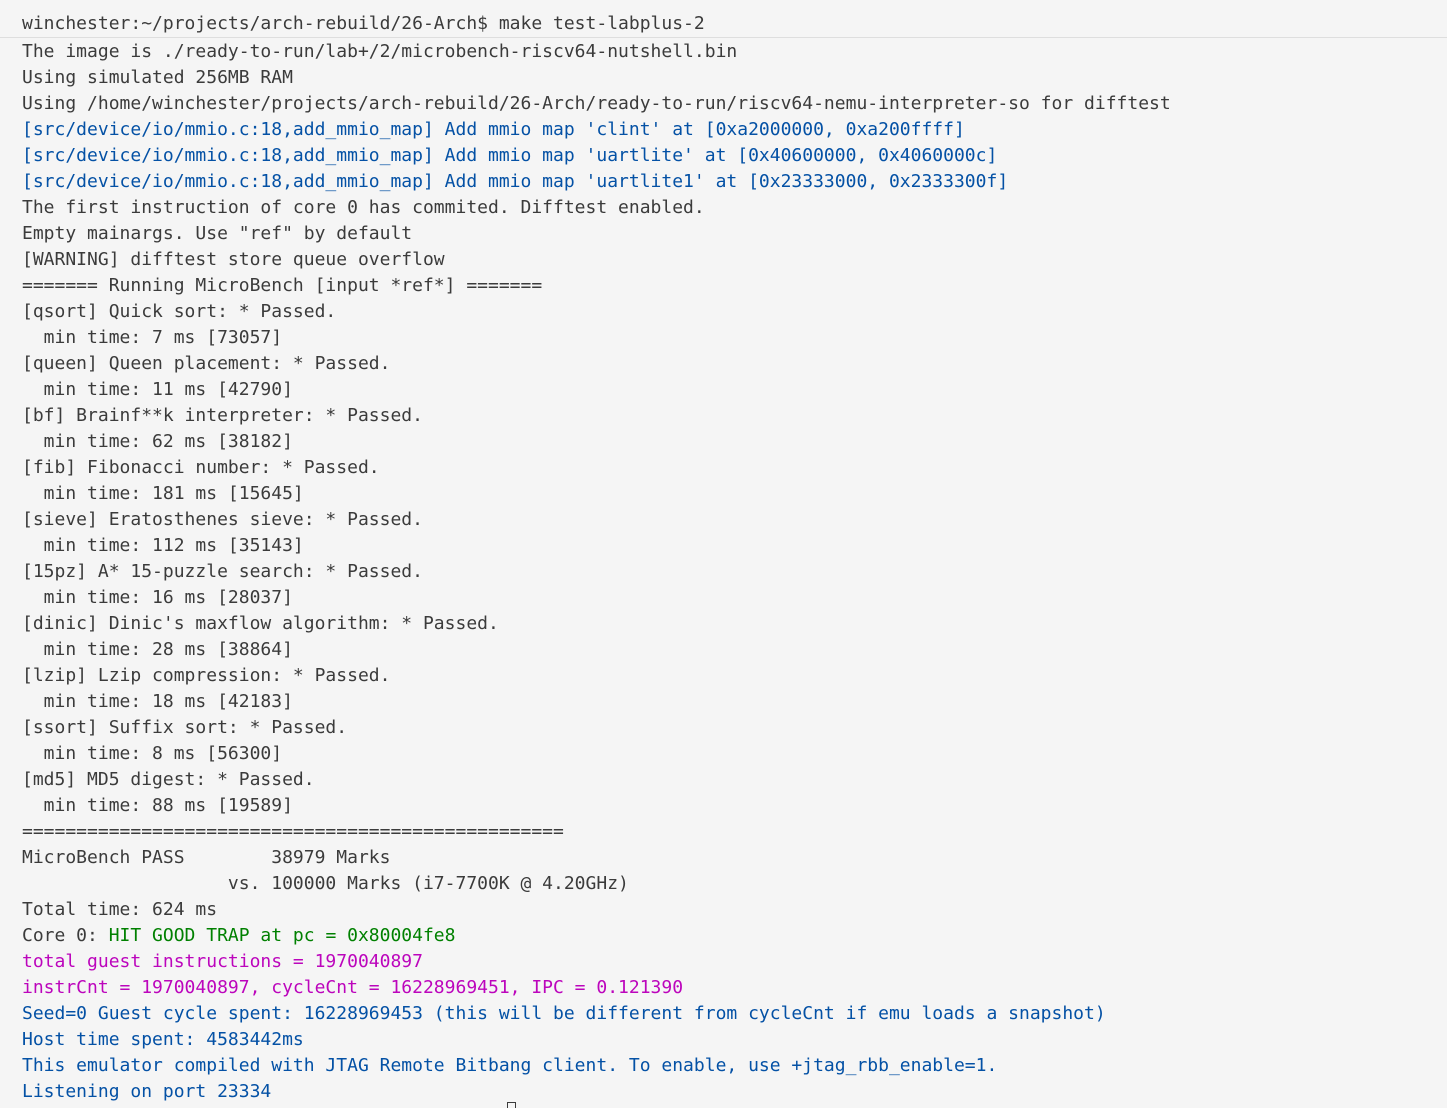 This screenshot has height=1108, width=1447. Describe the element at coordinates (157, 701) in the screenshot. I see `output-line: min time: 18 ms [42183]` at that location.